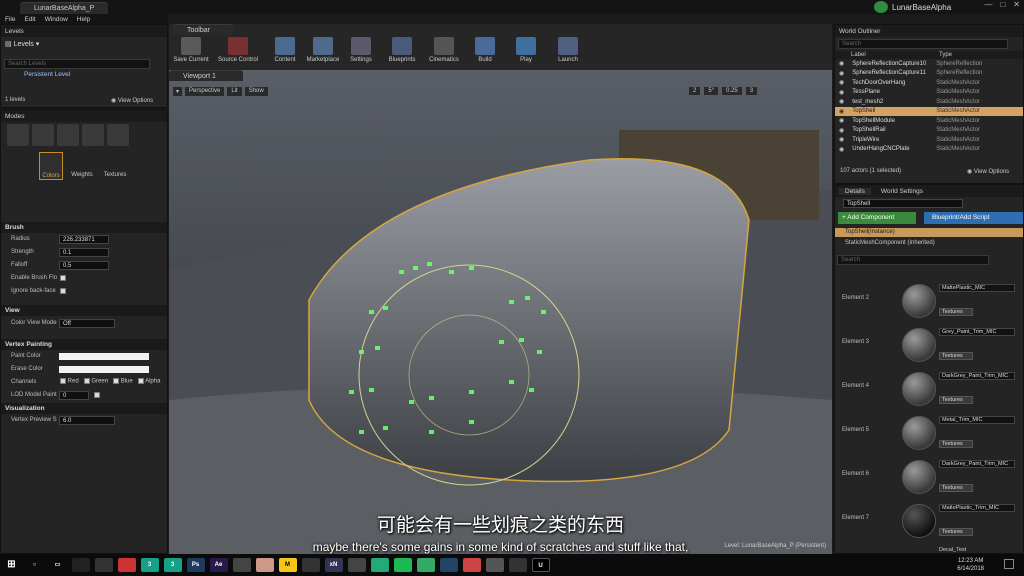  Describe the element at coordinates (929, 121) in the screenshot. I see `outliner-row: ◉ TopShellModule StaticMeshActor` at that location.